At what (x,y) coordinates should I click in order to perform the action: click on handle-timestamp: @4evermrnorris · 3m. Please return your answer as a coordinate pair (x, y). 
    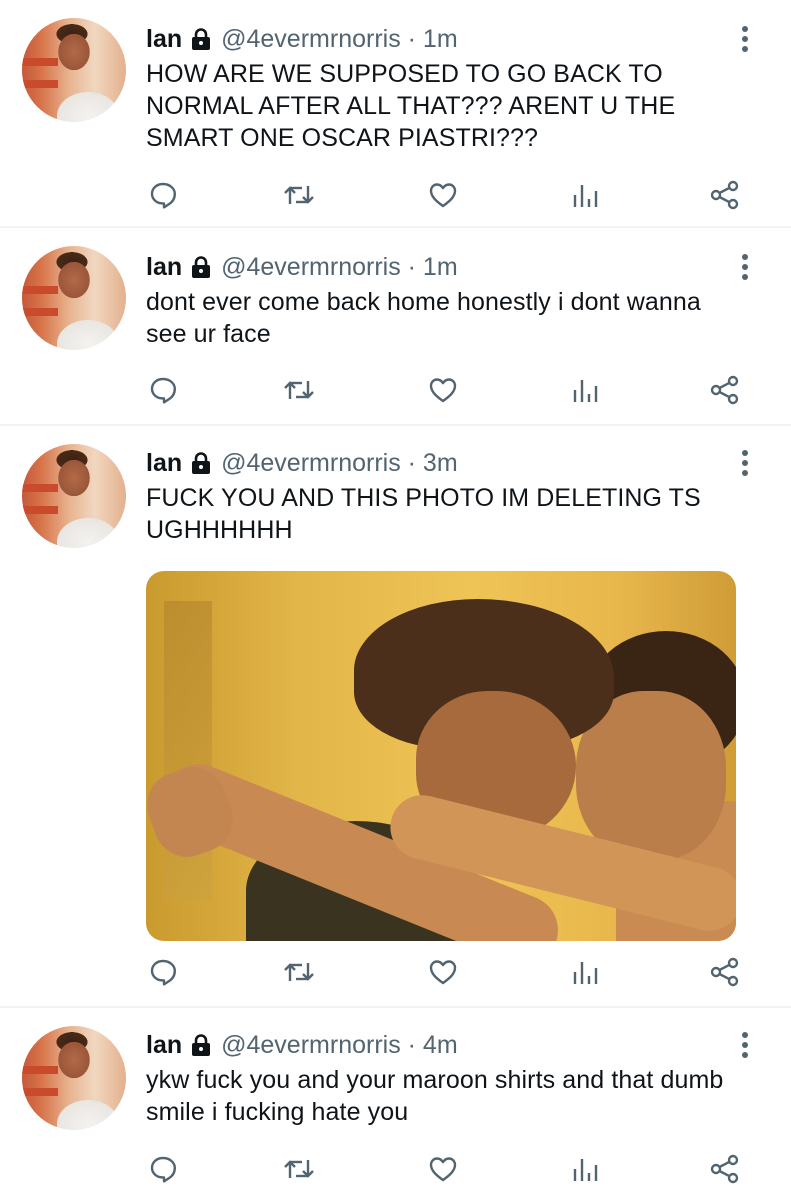
    Looking at the image, I should click on (339, 463).